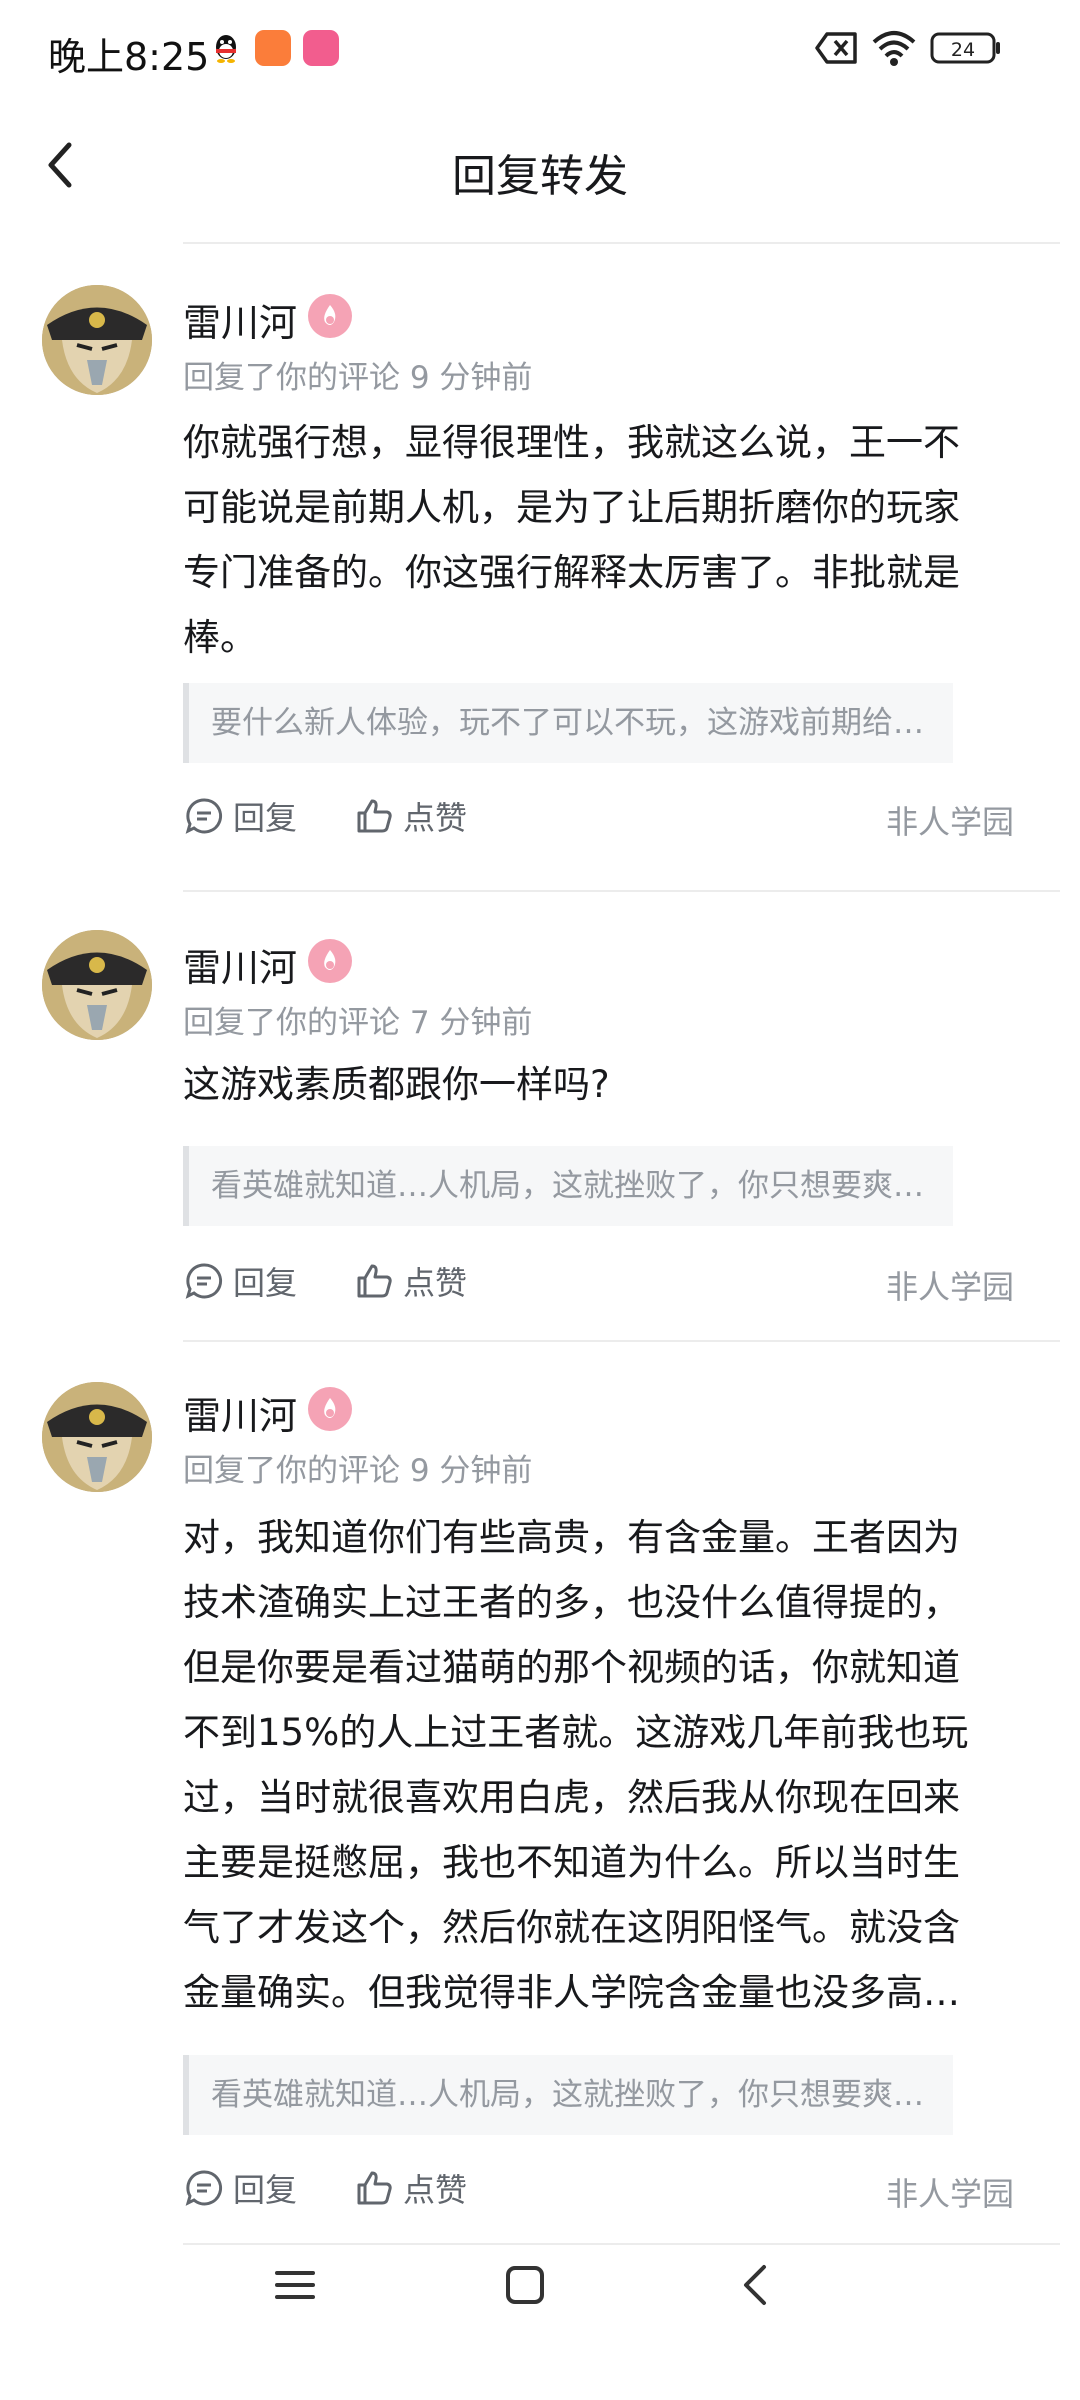 The height and width of the screenshot is (2400, 1080). What do you see at coordinates (571, 442) in the screenshot?
I see `content-line: 你就强行想，显得很理性，我就这么说，王一不` at bounding box center [571, 442].